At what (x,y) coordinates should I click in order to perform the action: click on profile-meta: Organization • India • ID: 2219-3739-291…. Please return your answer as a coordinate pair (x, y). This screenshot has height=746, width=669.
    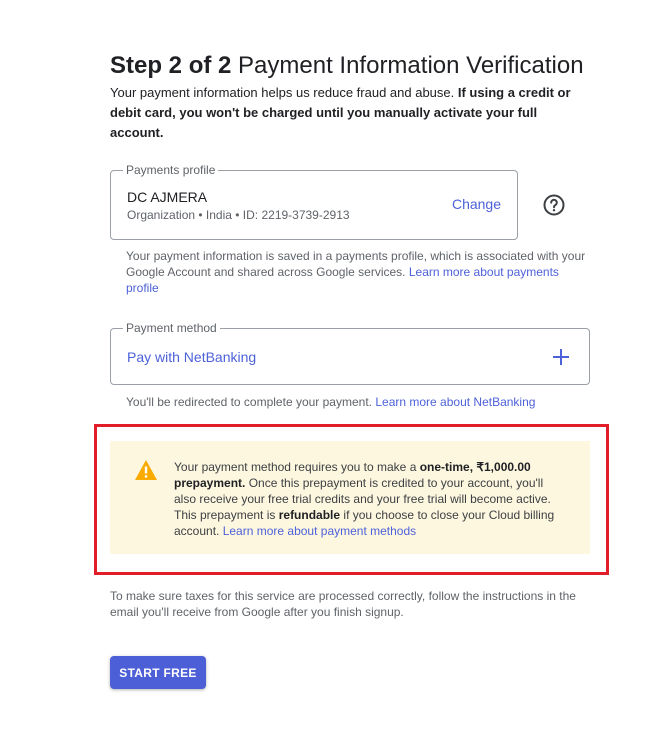
    Looking at the image, I should click on (238, 215).